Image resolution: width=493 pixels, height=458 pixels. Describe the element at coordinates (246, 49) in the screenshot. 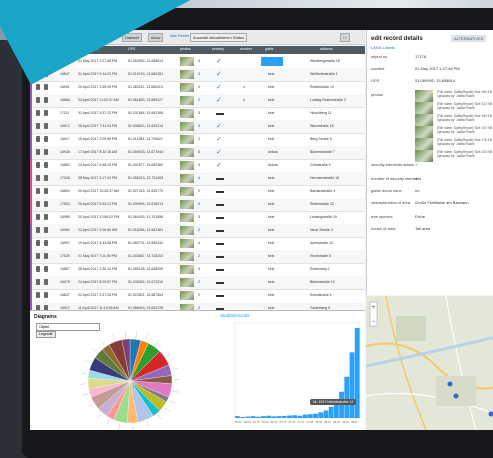

I see `col-number: number` at that location.